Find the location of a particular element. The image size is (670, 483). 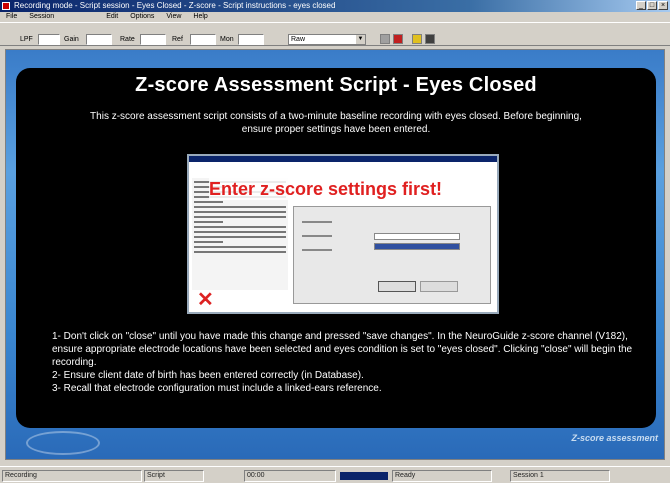

cross-icon: ✕ is located at coordinates (205, 300).